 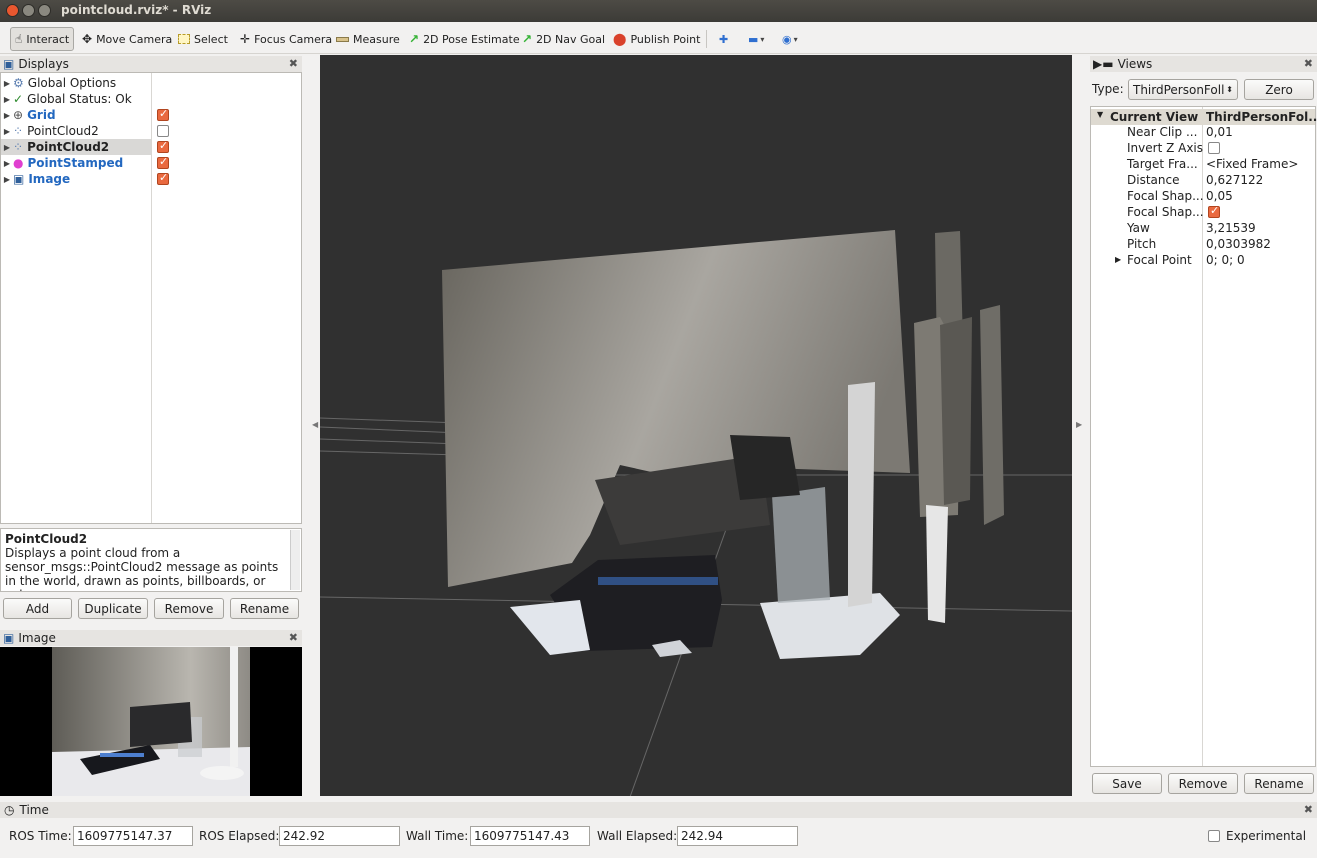 I want to click on wall-time-field: 1609775147.43, so click(x=530, y=836).